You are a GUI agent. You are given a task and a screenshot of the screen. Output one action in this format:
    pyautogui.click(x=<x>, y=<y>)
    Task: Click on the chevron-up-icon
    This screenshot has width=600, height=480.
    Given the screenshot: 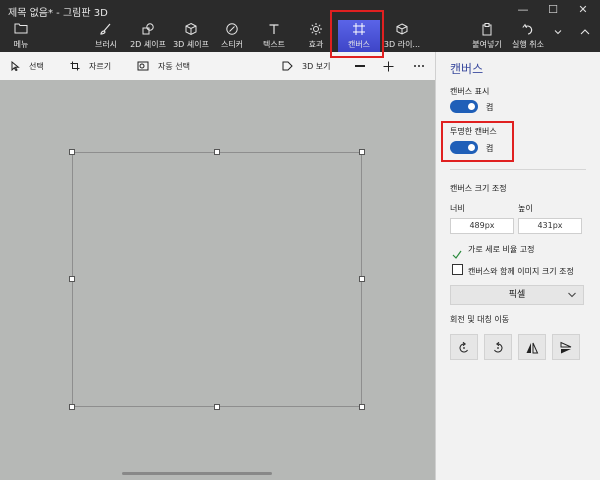 What is the action you would take?
    pyautogui.click(x=585, y=36)
    